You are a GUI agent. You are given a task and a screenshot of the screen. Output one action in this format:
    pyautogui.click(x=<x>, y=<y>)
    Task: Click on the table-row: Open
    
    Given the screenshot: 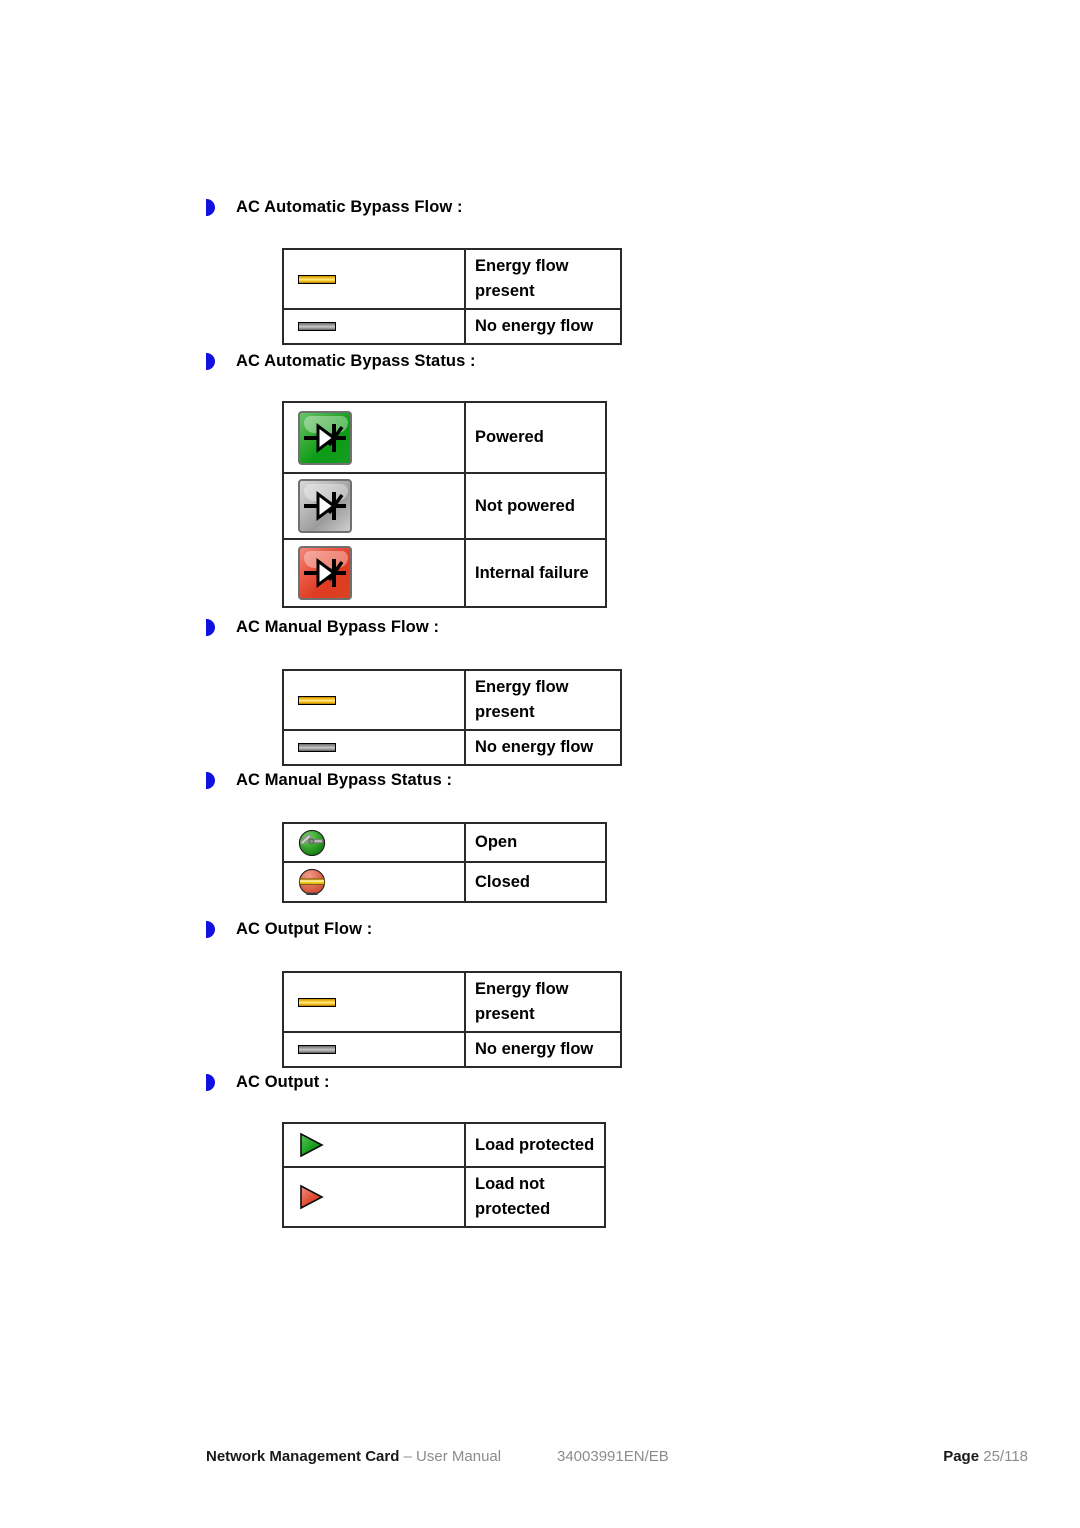 What is the action you would take?
    pyautogui.click(x=444, y=842)
    